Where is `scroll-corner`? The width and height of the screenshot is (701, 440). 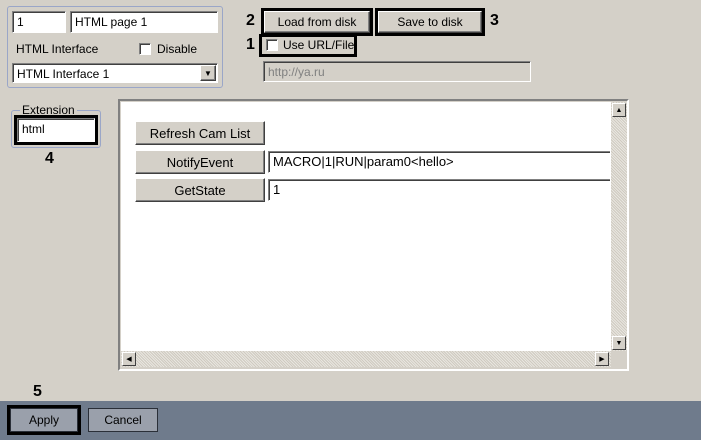 scroll-corner is located at coordinates (619, 359).